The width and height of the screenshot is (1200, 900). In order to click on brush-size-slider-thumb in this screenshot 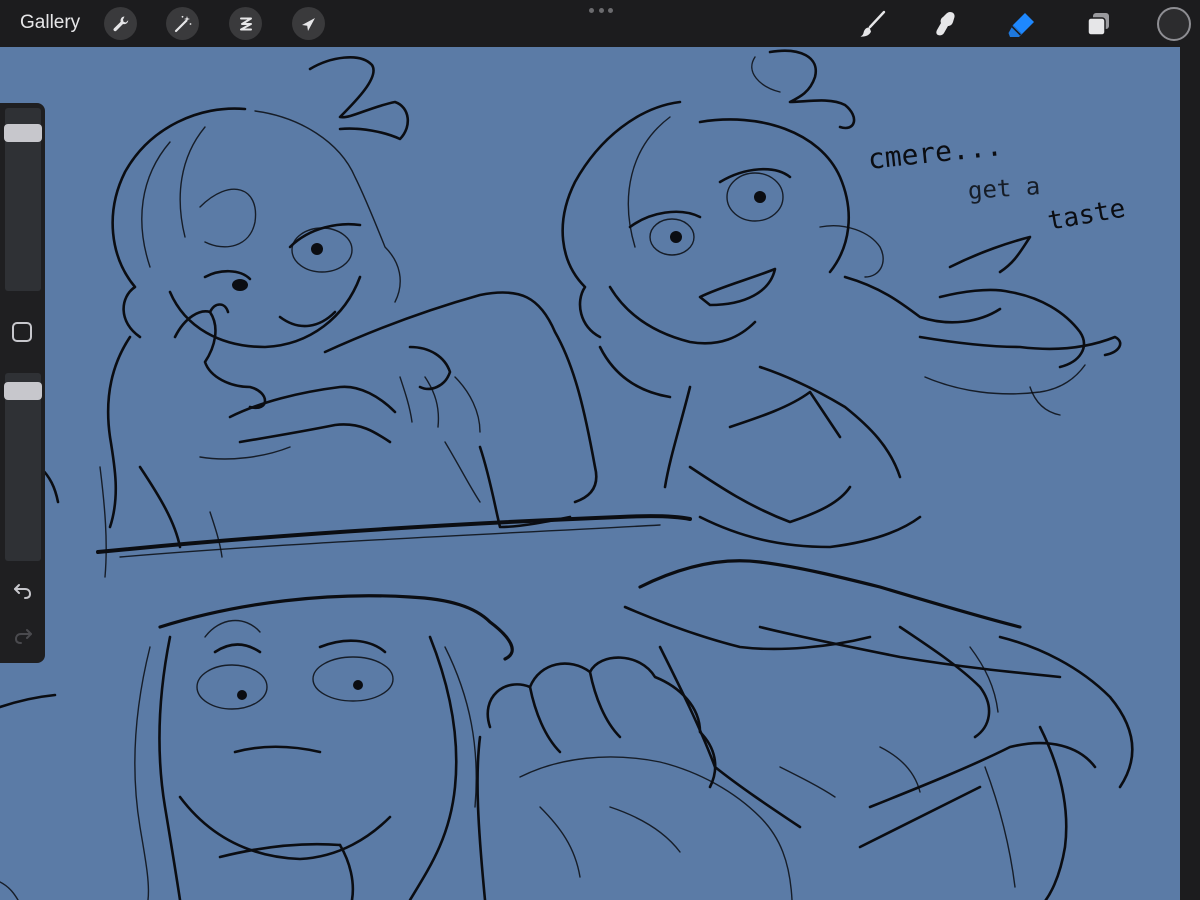, I will do `click(23, 133)`.